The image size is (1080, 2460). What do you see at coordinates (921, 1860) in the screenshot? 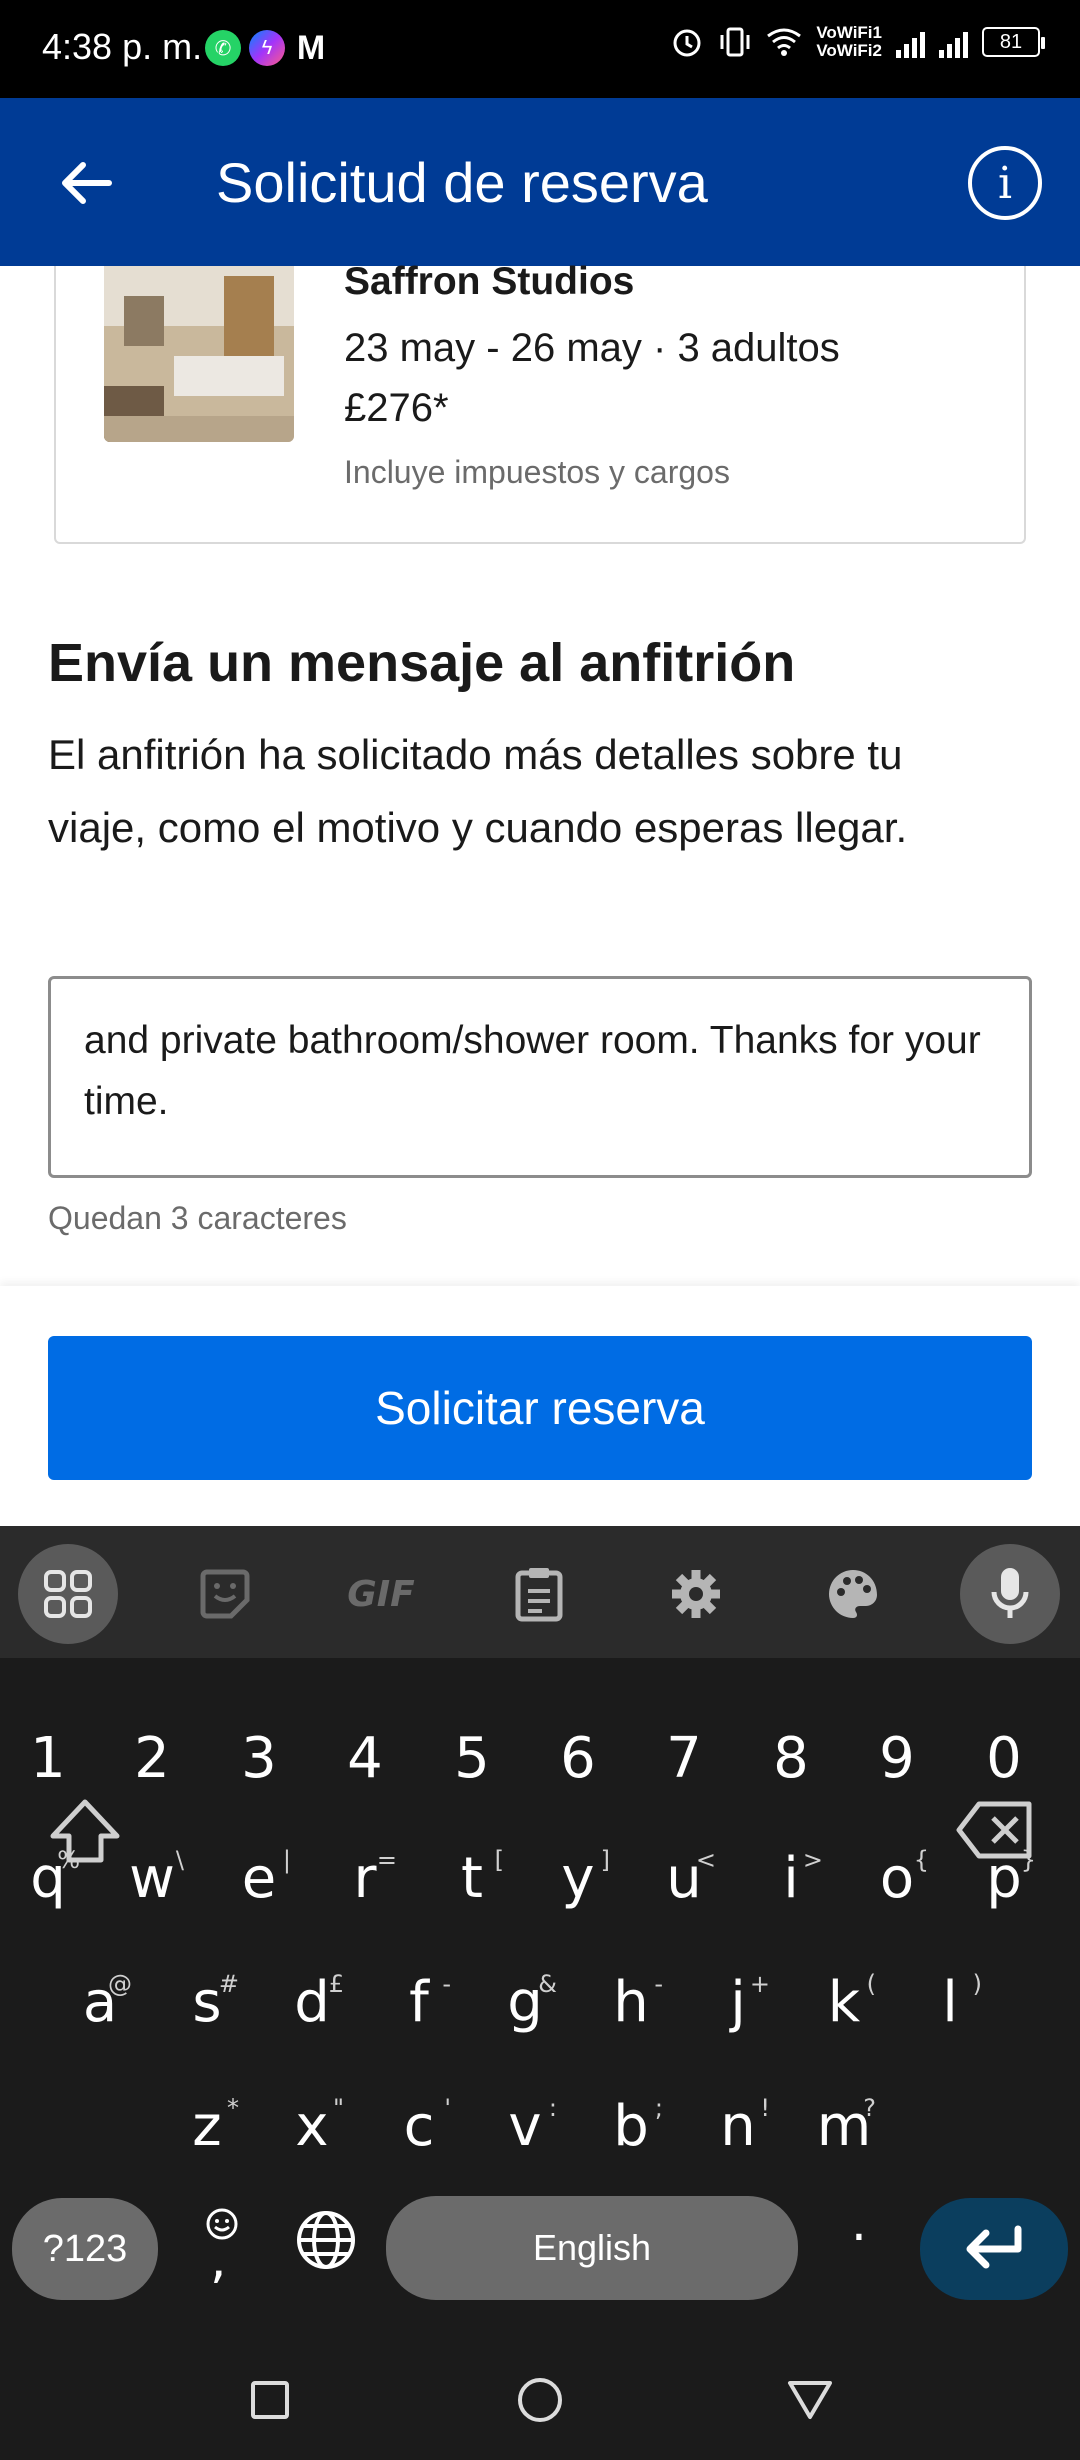
I see `key-o-secondary-label: {` at bounding box center [921, 1860].